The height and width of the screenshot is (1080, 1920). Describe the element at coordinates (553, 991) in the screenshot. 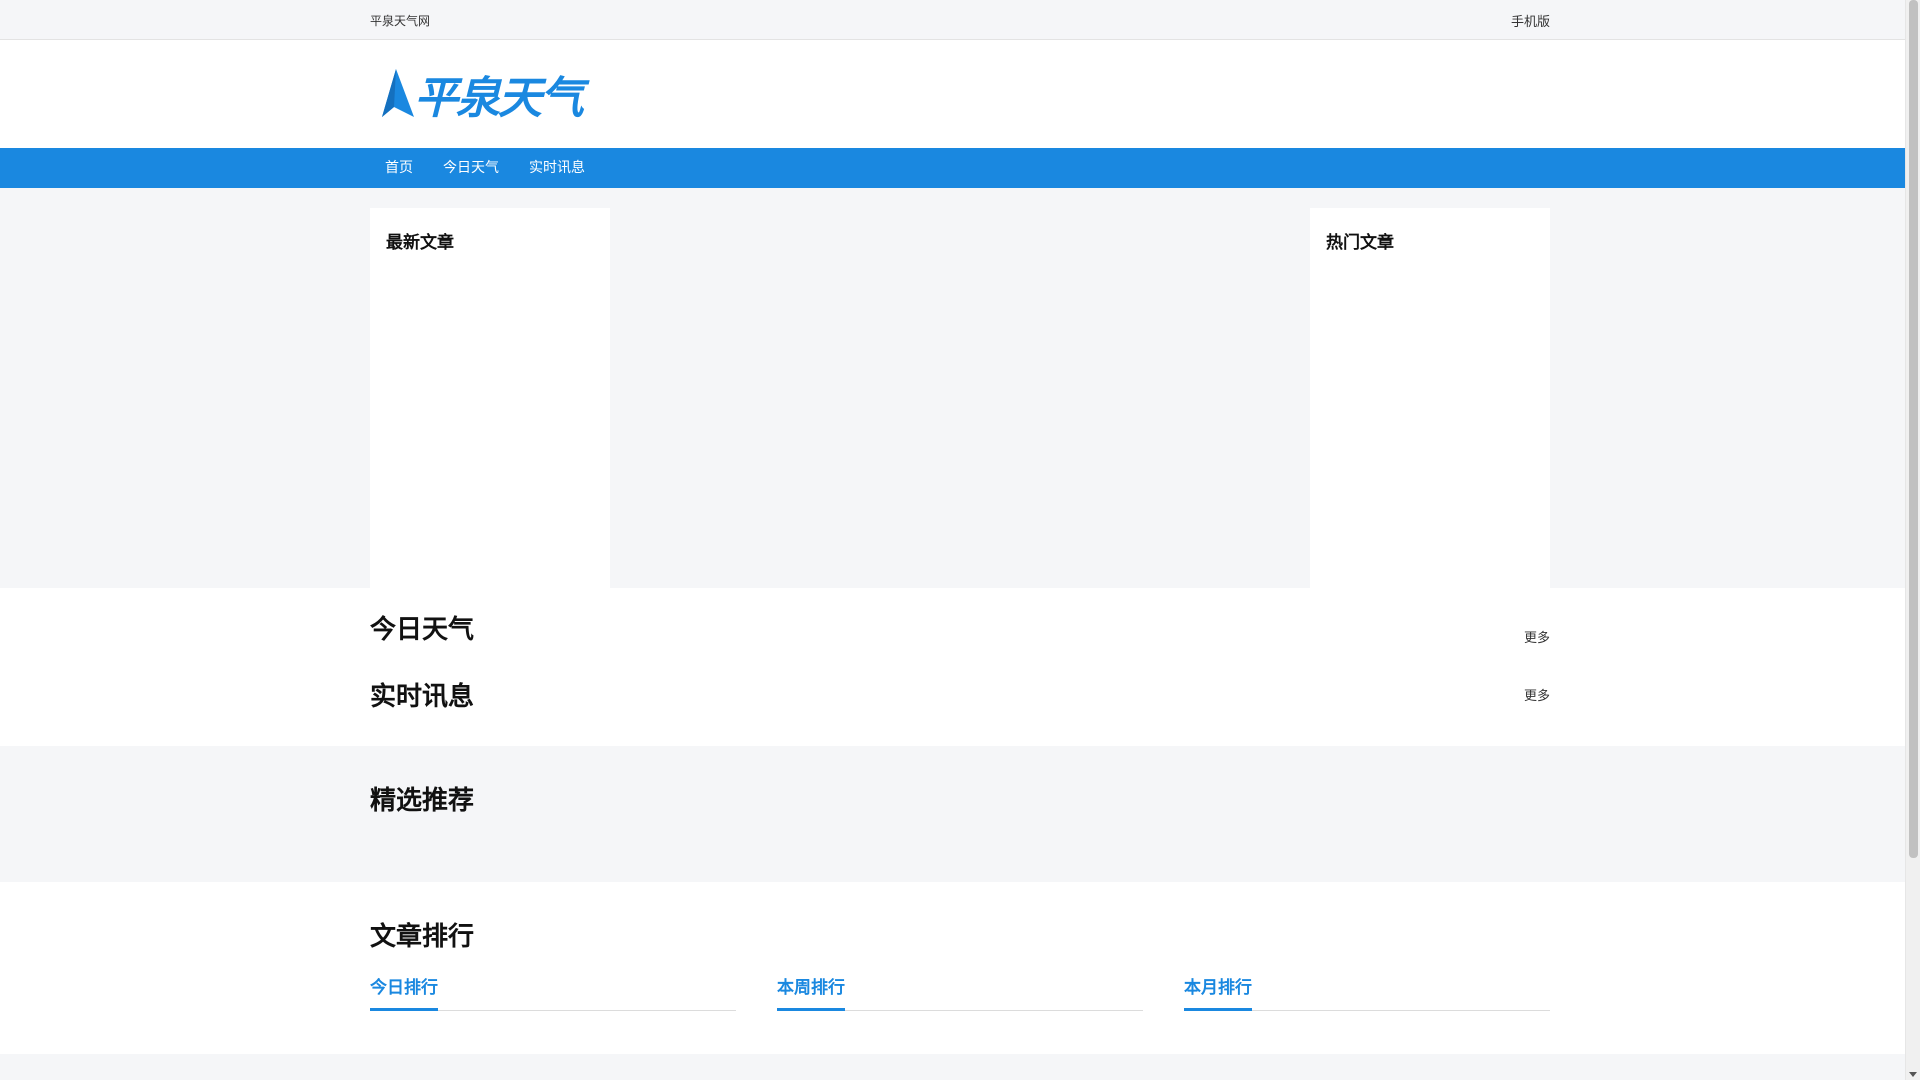

I see `ranking-column-today: 今日排行` at that location.